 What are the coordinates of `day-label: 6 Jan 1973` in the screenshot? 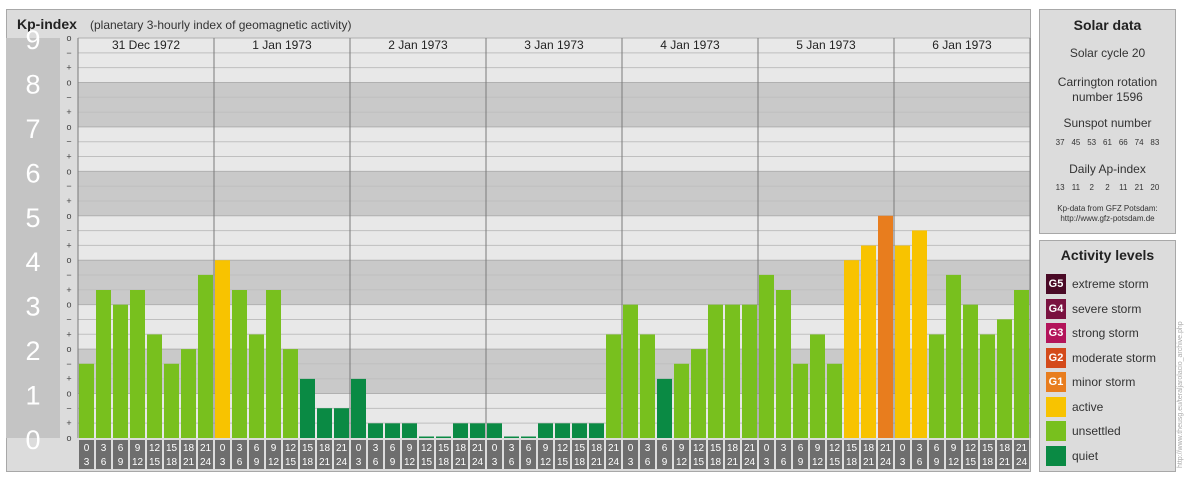 It's located at (962, 45).